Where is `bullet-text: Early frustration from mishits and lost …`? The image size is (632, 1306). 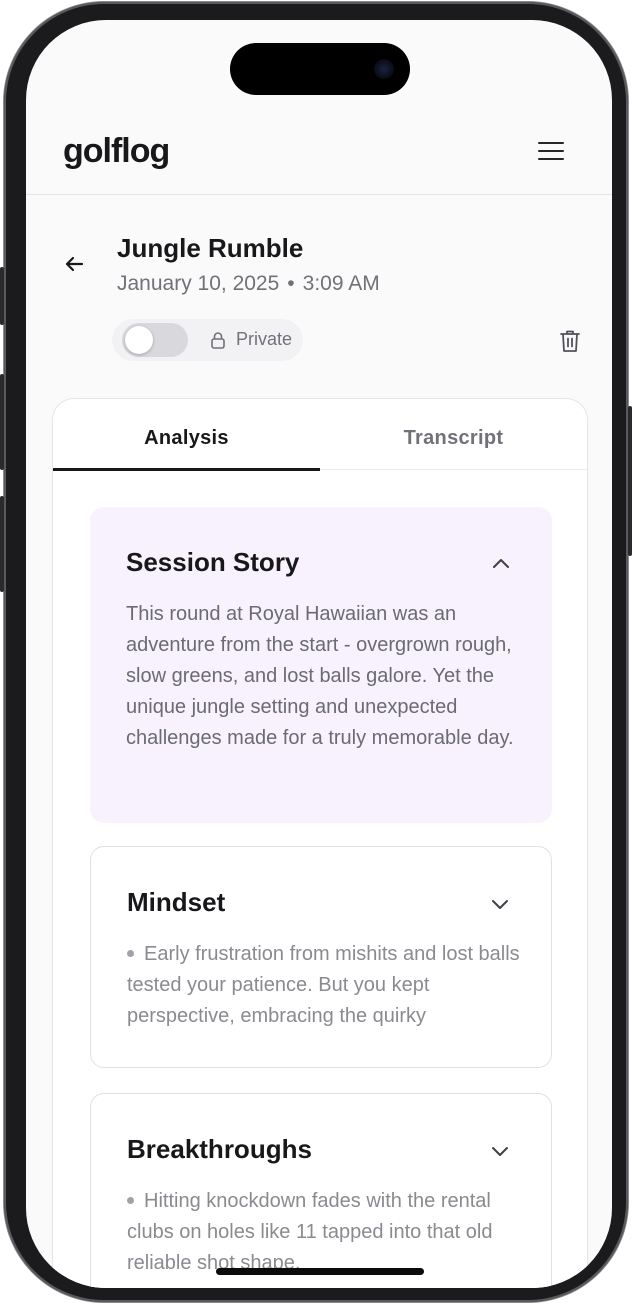 bullet-text: Early frustration from mishits and lost … is located at coordinates (323, 985).